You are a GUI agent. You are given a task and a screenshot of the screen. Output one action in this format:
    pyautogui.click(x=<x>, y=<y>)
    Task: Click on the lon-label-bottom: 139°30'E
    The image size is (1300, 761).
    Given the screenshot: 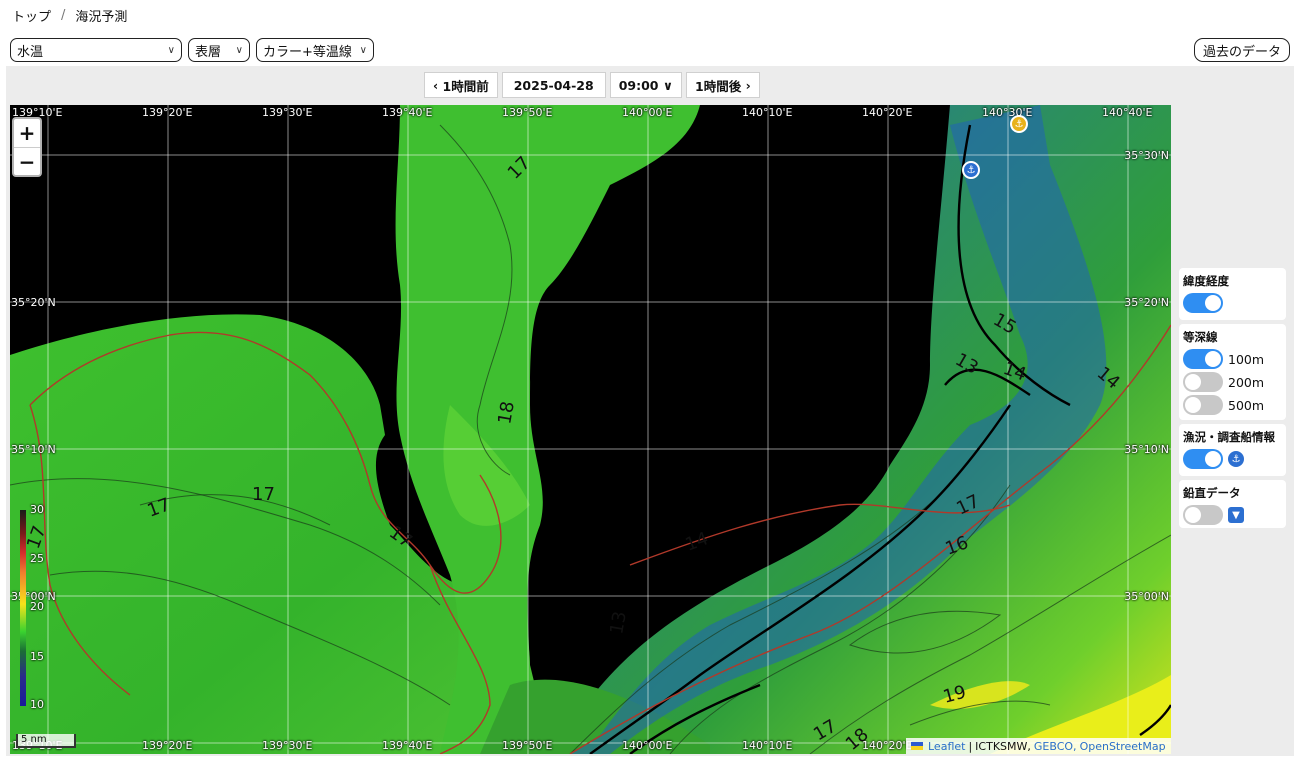 What is the action you would take?
    pyautogui.click(x=287, y=745)
    